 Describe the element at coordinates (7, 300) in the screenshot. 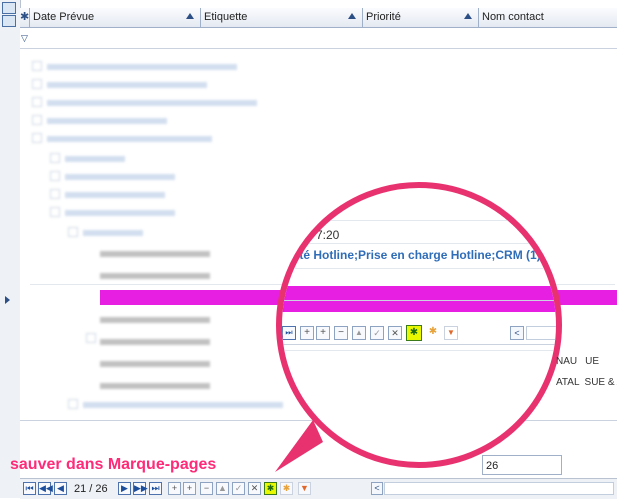

I see `current-row-indicator-icon` at that location.